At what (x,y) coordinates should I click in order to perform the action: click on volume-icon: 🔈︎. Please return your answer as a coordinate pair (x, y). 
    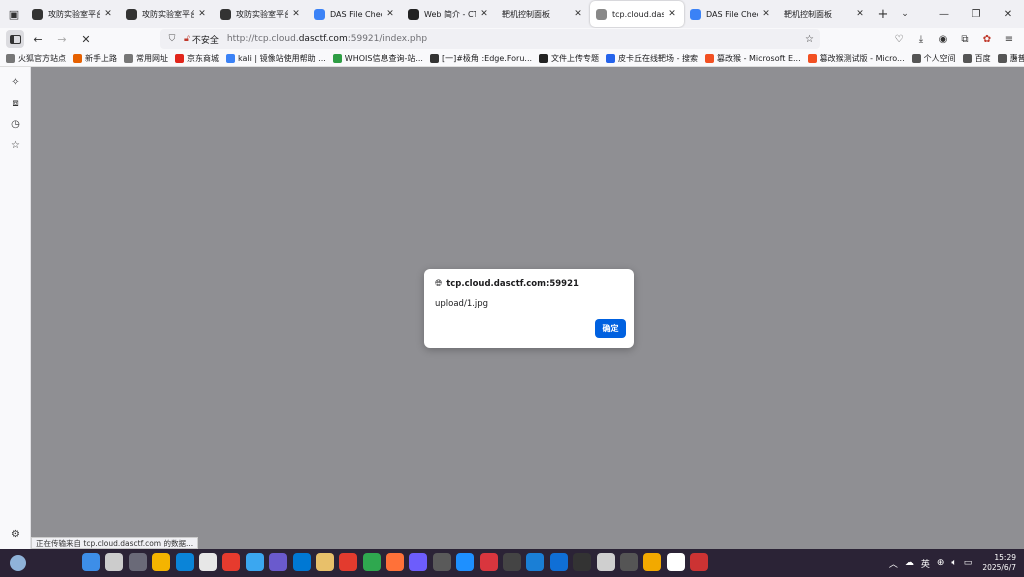
    Looking at the image, I should click on (953, 563).